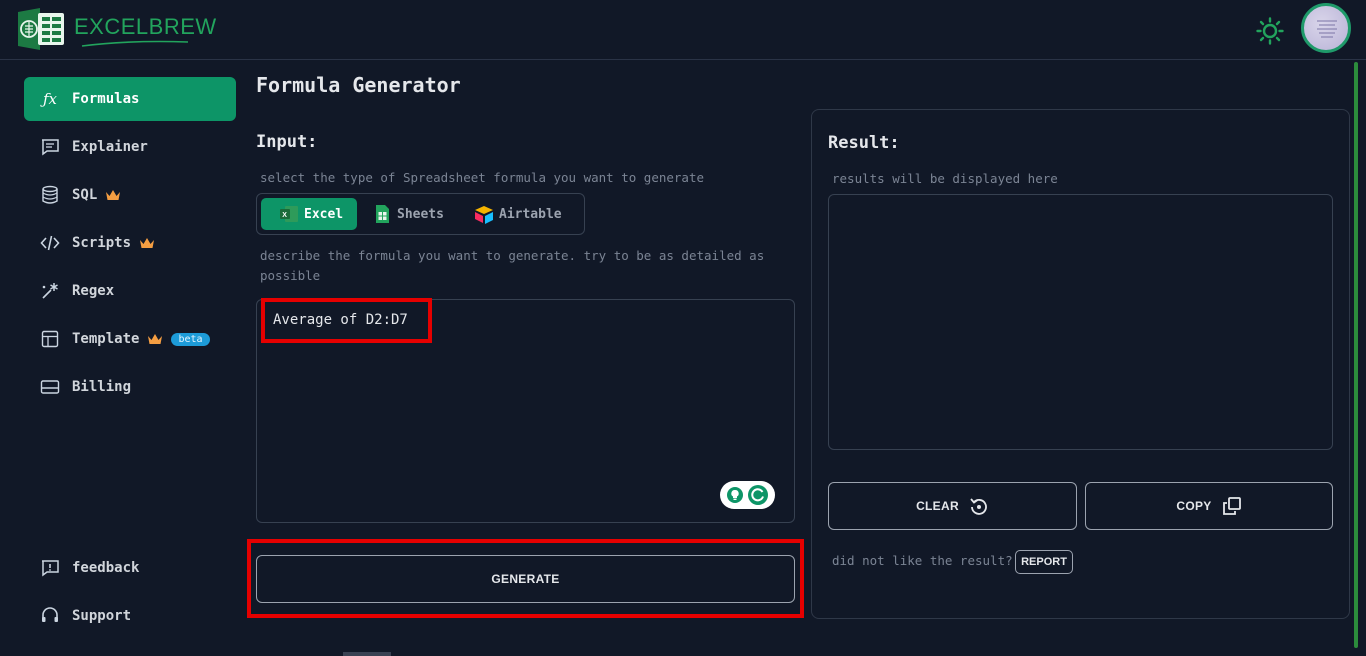 The height and width of the screenshot is (656, 1366). What do you see at coordinates (49, 99) in the screenshot?
I see `function-icon: ƒx` at bounding box center [49, 99].